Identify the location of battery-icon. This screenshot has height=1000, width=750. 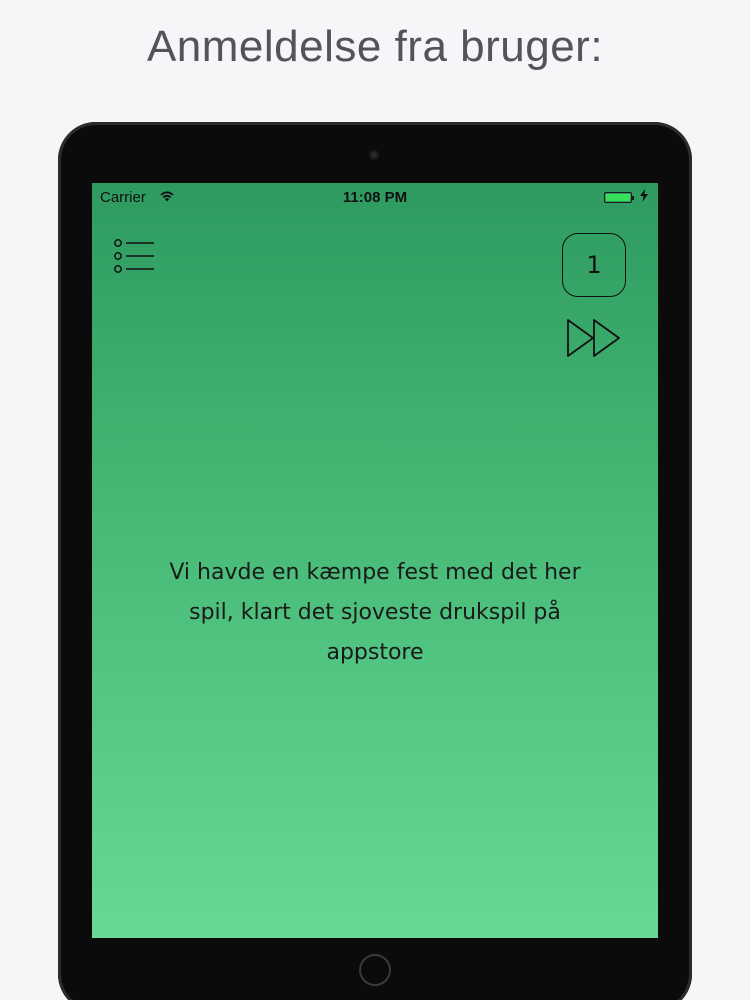
(619, 197).